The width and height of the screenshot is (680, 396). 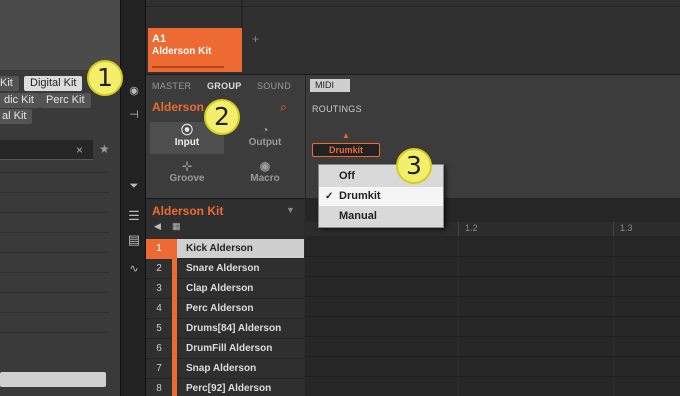 I want to click on output-button: ◔ Output, so click(x=265, y=138).